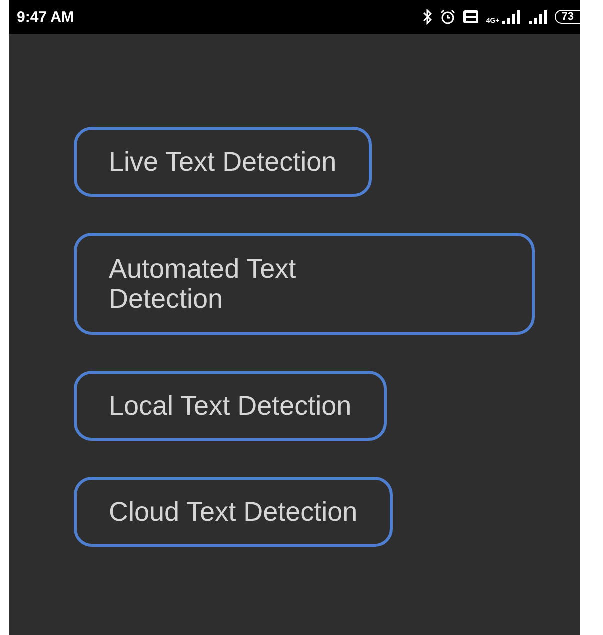  Describe the element at coordinates (567, 17) in the screenshot. I see `battery-level: 73` at that location.